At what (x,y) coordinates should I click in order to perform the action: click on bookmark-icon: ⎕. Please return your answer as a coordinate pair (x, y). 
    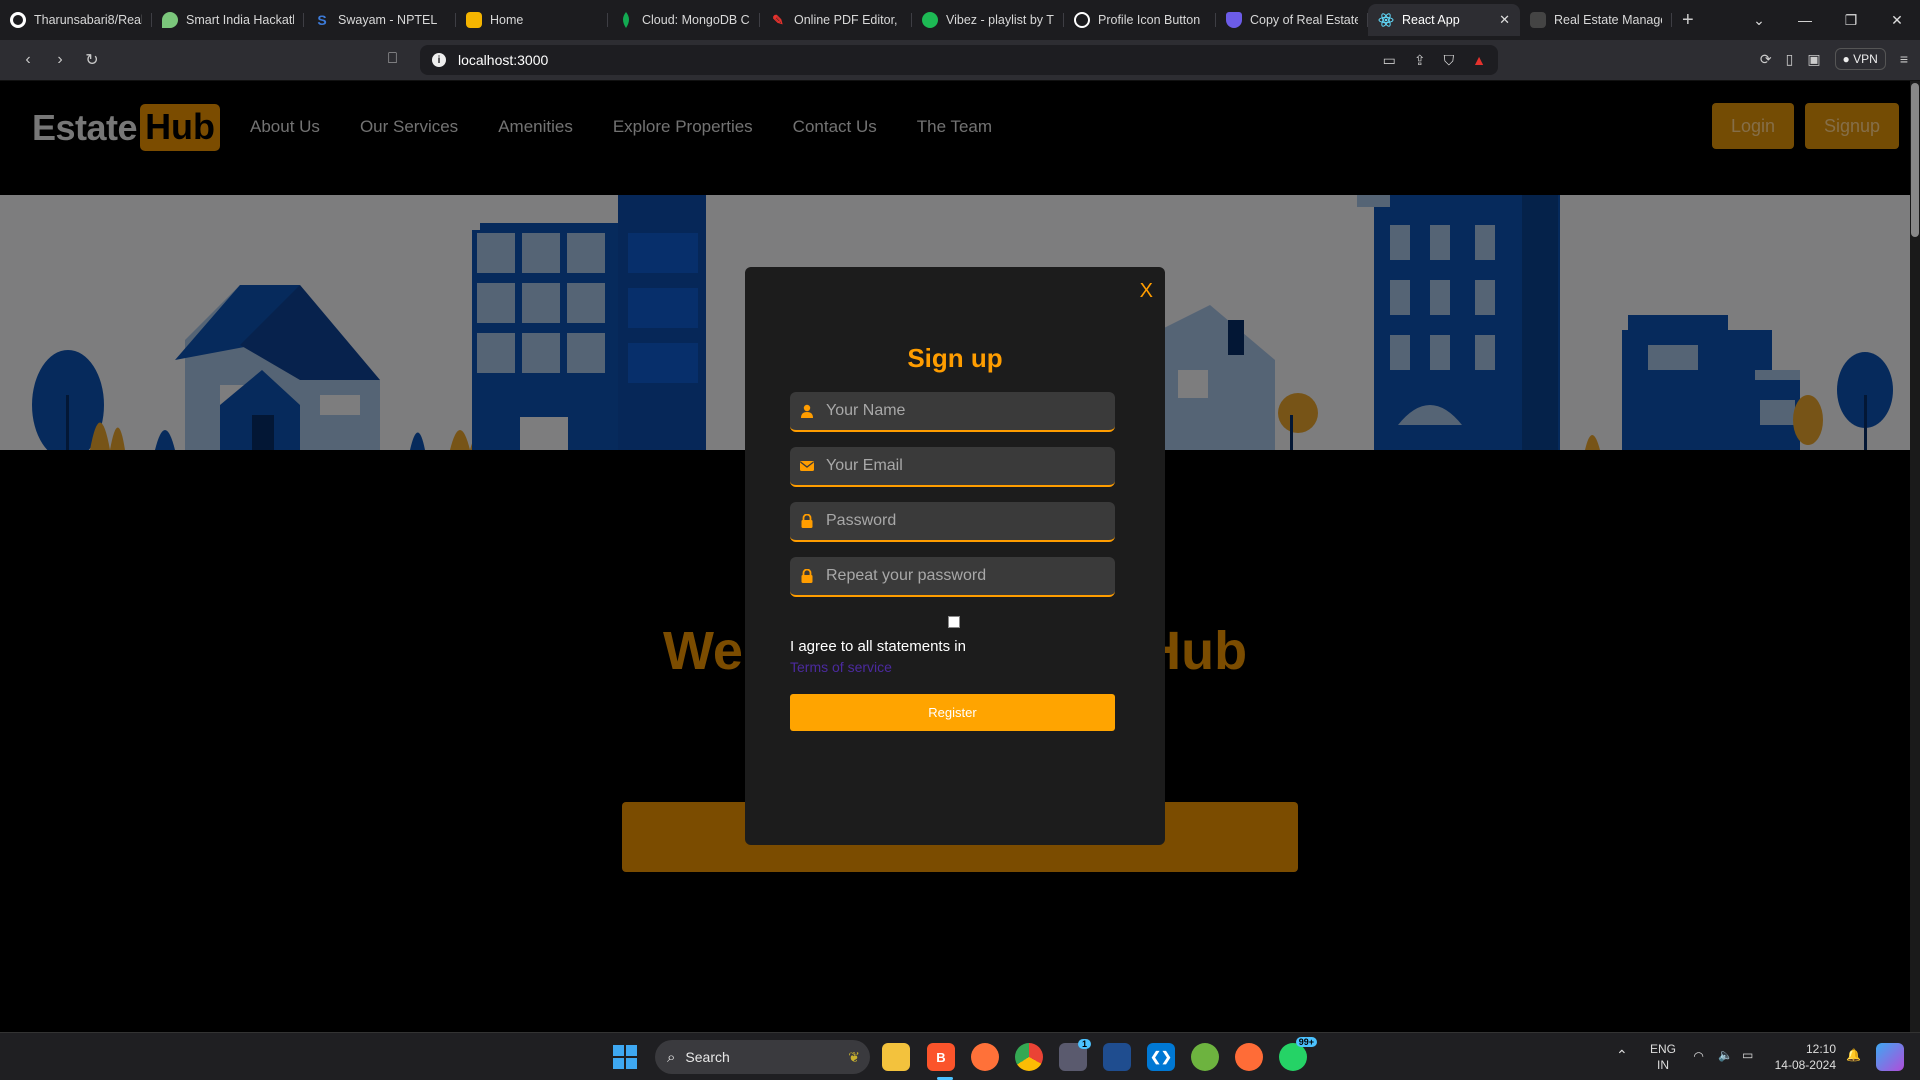
    Looking at the image, I should click on (392, 58).